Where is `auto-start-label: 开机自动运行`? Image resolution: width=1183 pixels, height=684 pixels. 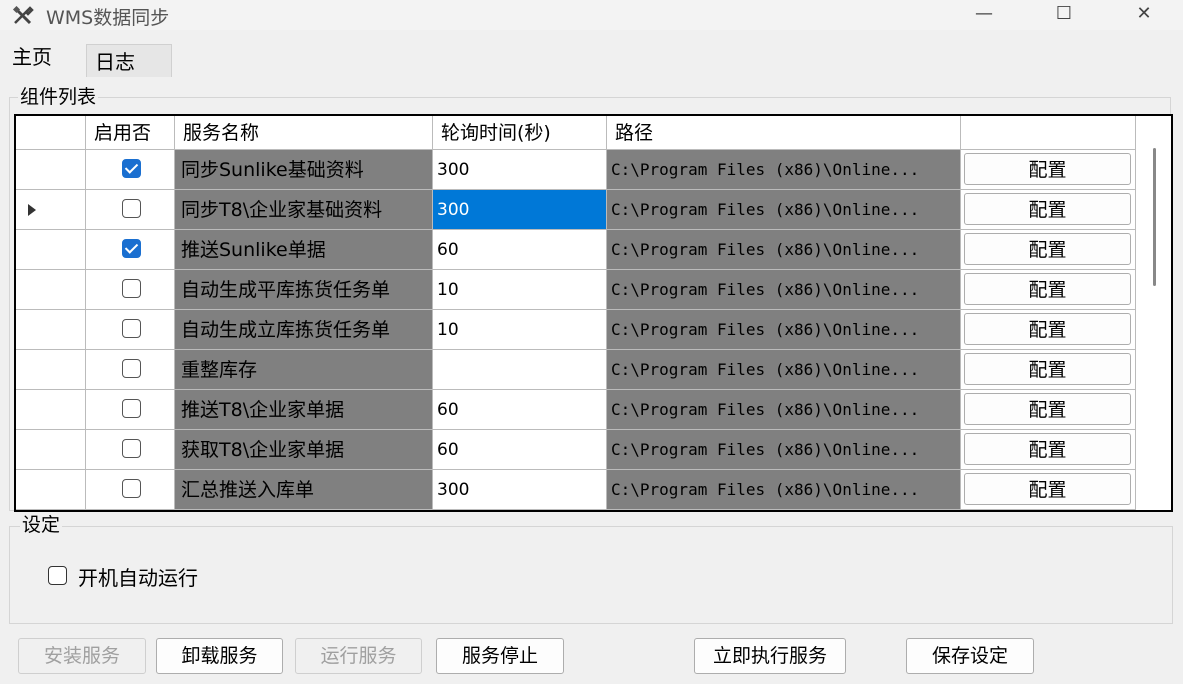
auto-start-label: 开机自动运行 is located at coordinates (138, 576).